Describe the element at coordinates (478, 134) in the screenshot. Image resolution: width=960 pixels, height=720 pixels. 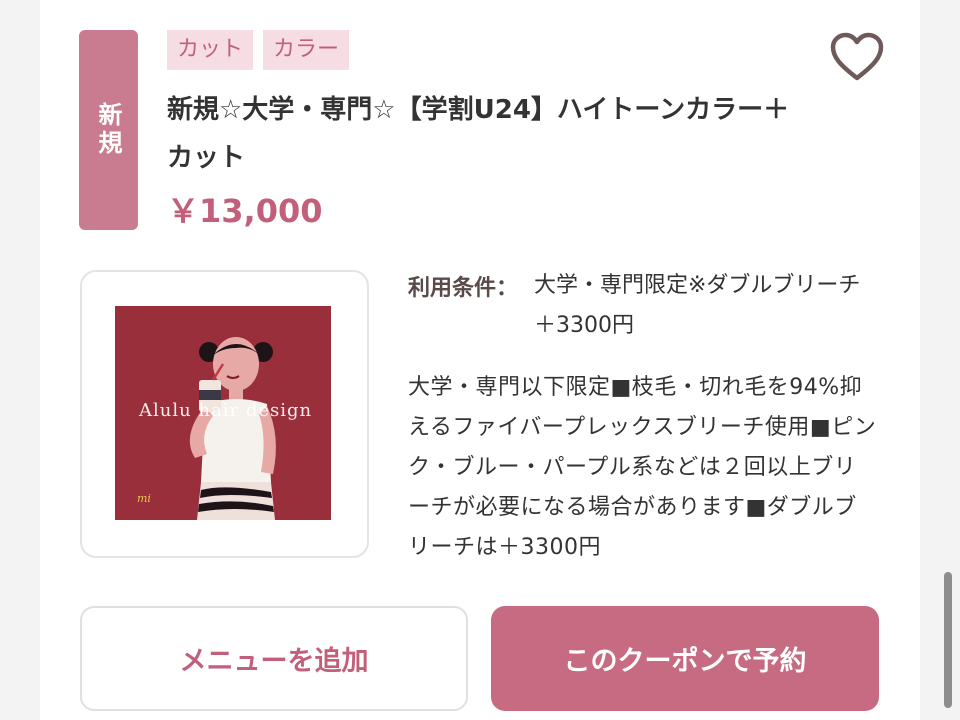
I see `coupon-title: 新規☆大学・専門☆【学割U24】ハイトーンカラー＋カット` at that location.